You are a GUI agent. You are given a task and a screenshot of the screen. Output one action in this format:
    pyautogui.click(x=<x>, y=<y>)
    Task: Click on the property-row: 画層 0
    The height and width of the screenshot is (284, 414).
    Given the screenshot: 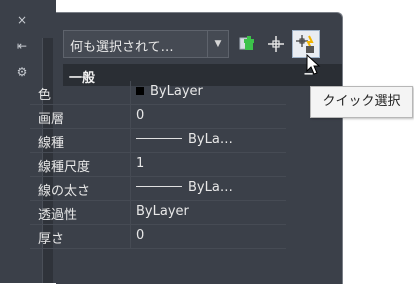 What is the action you would take?
    pyautogui.click(x=158, y=117)
    